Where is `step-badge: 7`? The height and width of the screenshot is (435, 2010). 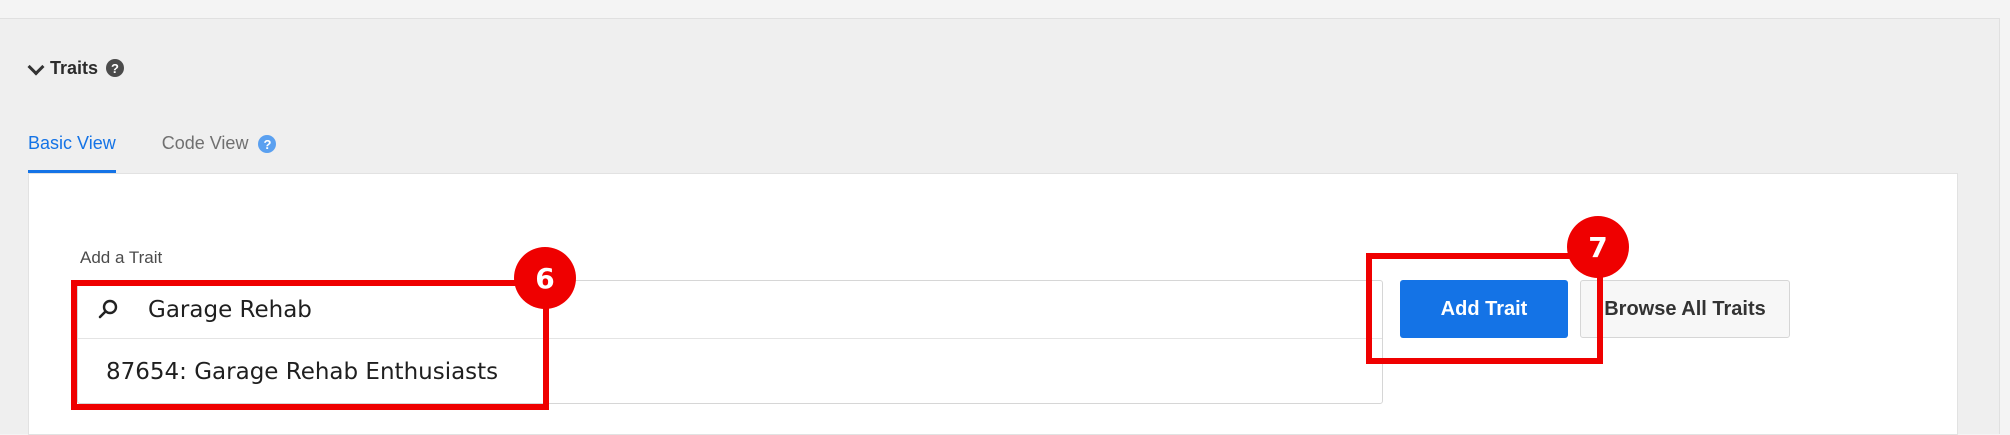 step-badge: 7 is located at coordinates (1598, 247).